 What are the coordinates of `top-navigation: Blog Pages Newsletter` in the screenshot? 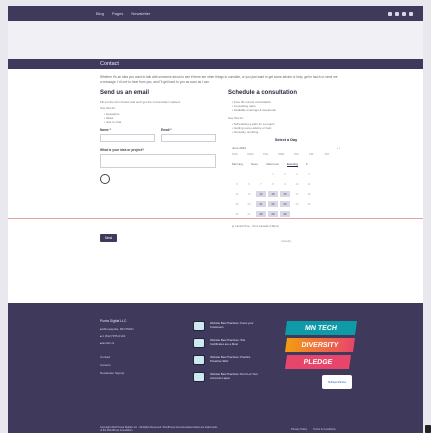 It's located at (215, 13).